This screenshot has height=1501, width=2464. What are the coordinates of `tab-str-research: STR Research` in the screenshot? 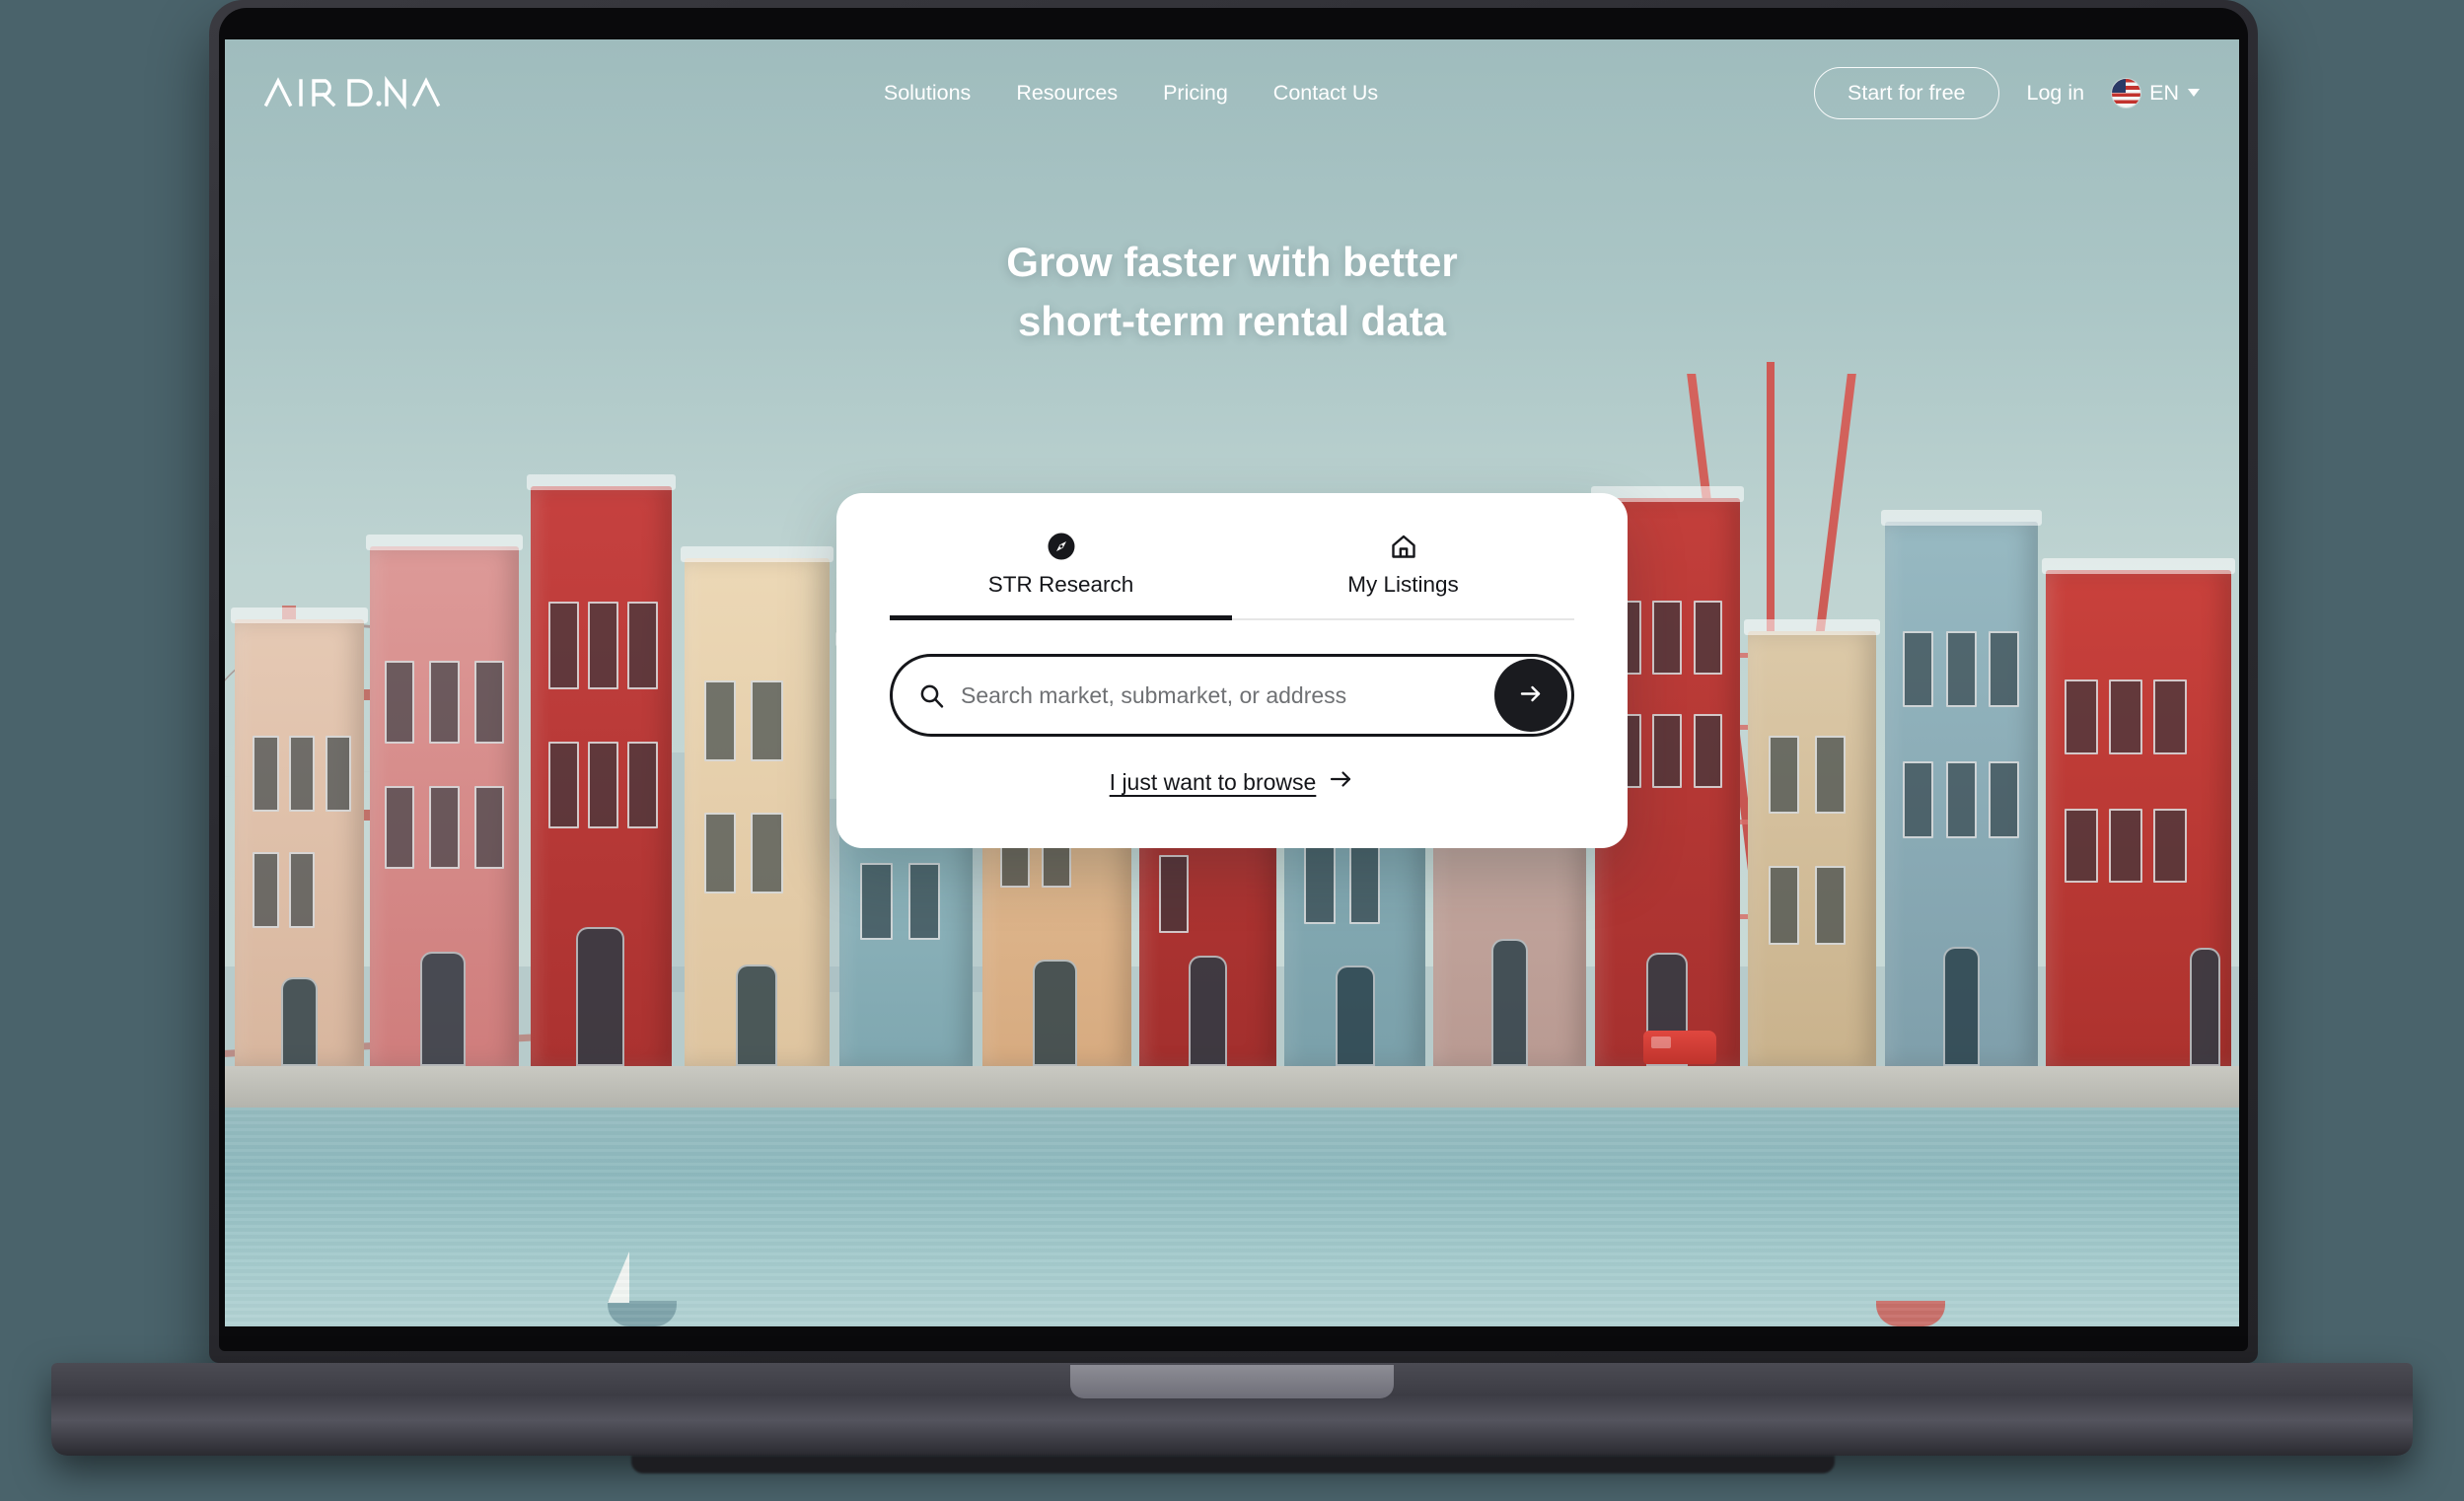 It's located at (1061, 573).